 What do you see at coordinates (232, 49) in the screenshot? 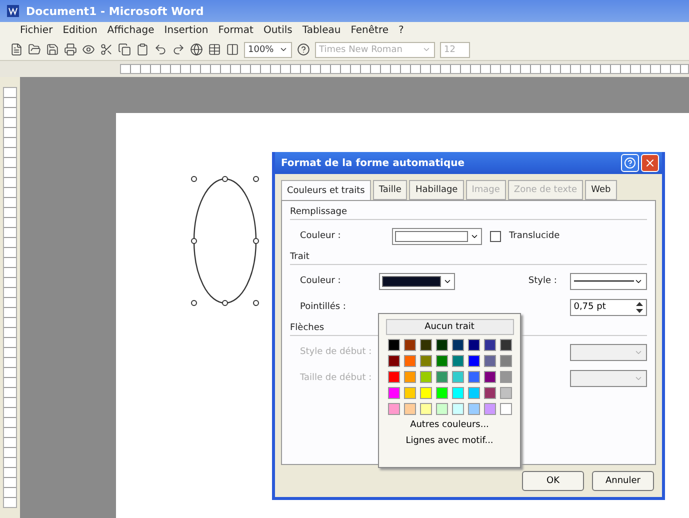
I see `columns-icon` at bounding box center [232, 49].